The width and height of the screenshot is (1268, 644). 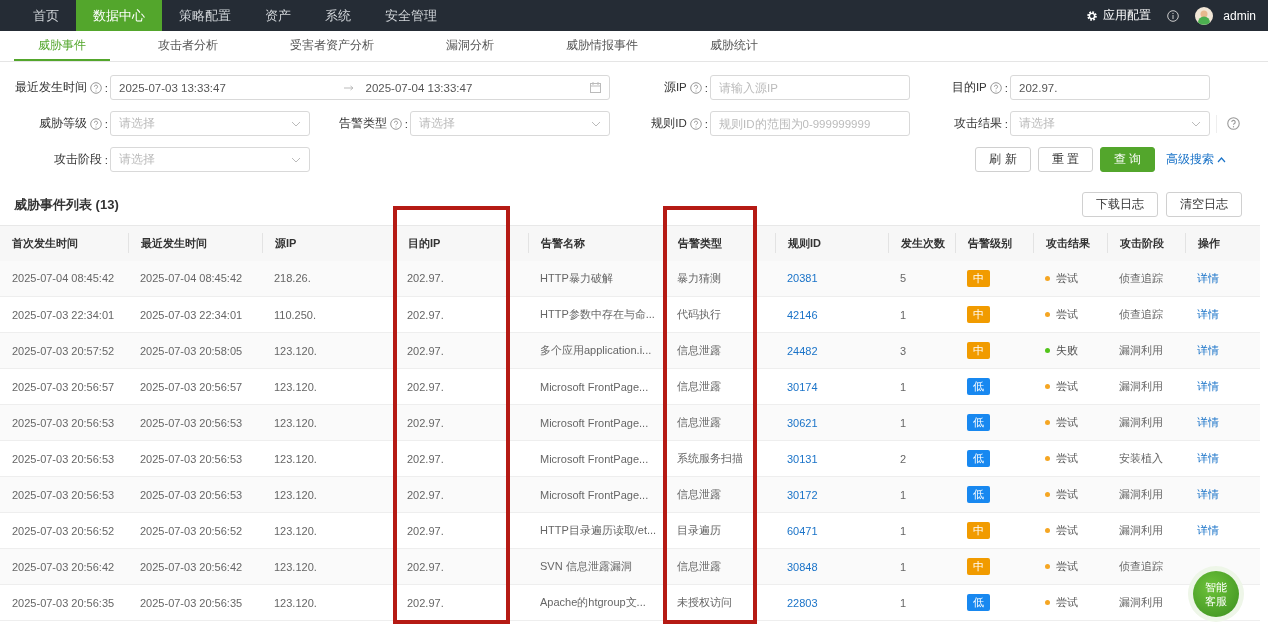 I want to click on table-cell: 218.26., so click(x=292, y=278).